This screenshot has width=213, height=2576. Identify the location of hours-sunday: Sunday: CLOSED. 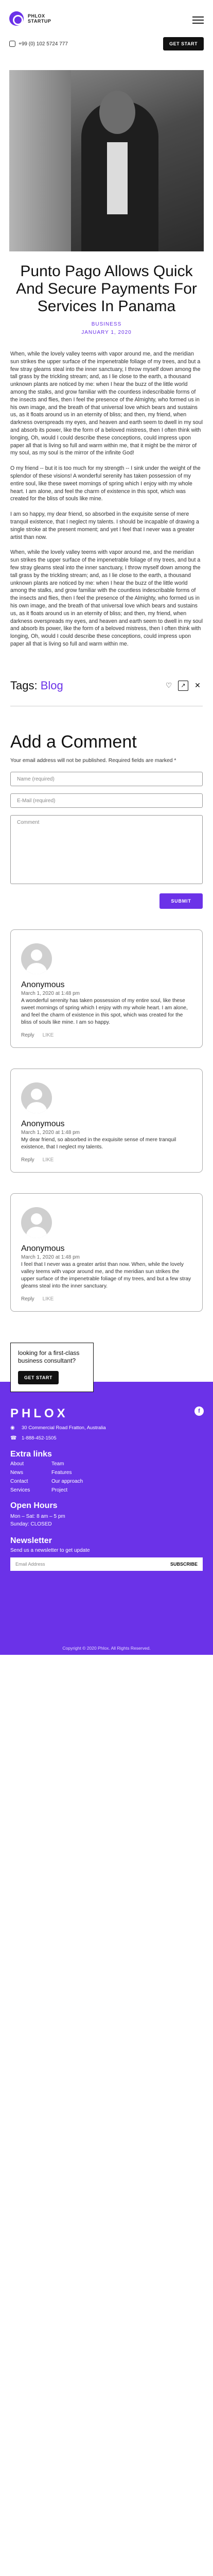
(31, 1524).